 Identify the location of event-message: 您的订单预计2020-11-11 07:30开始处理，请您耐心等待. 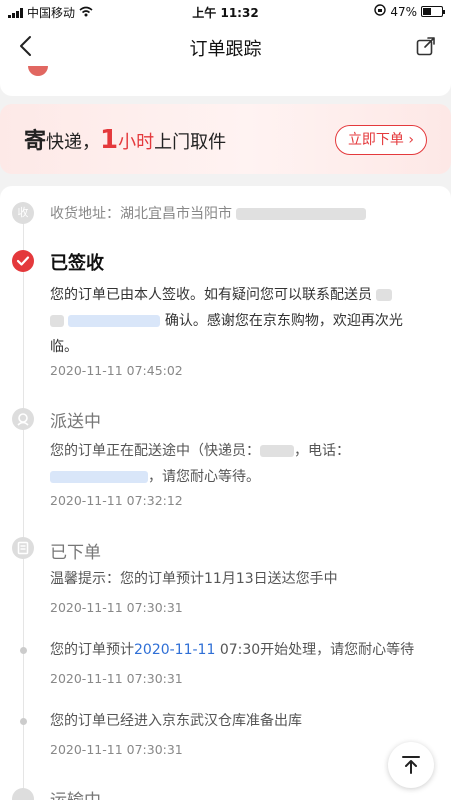
(232, 650).